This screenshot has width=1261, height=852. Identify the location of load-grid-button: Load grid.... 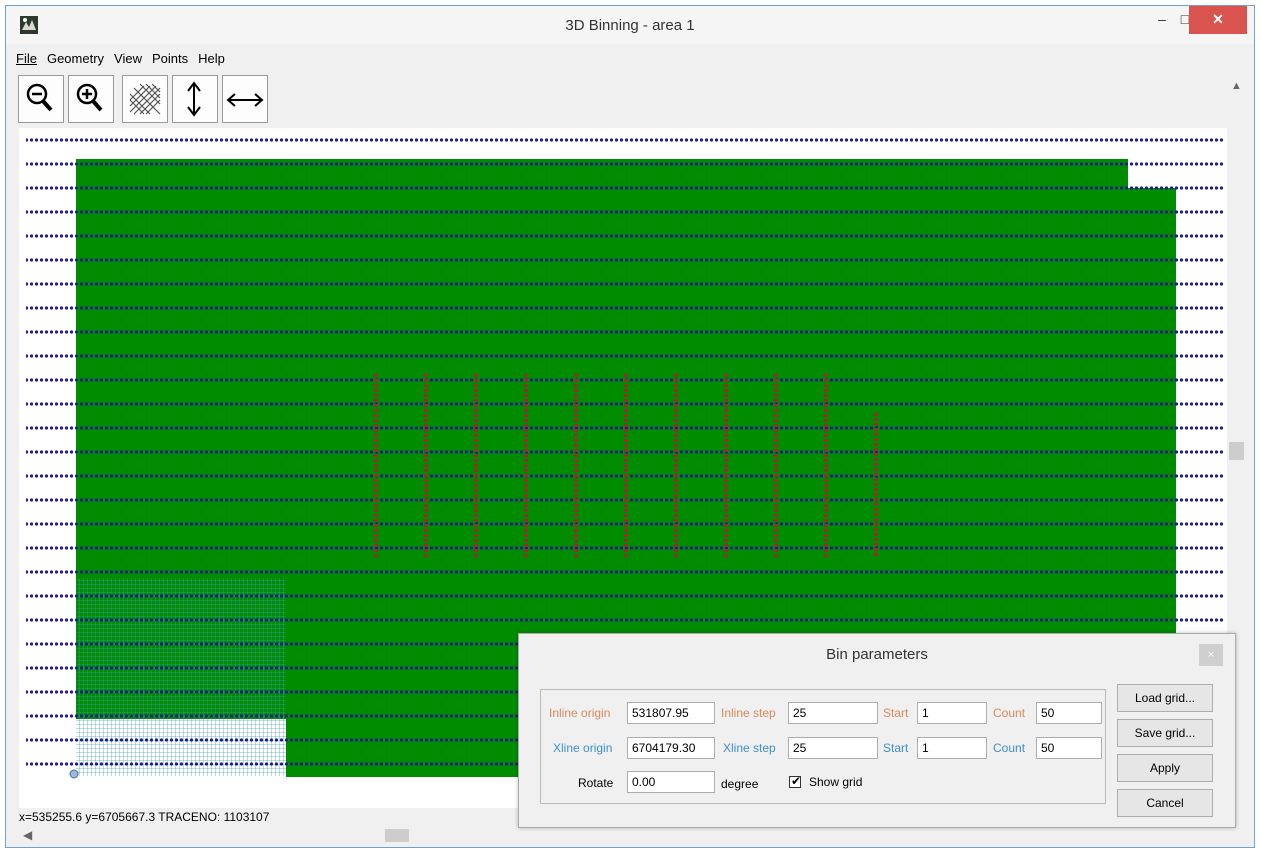
(1165, 698).